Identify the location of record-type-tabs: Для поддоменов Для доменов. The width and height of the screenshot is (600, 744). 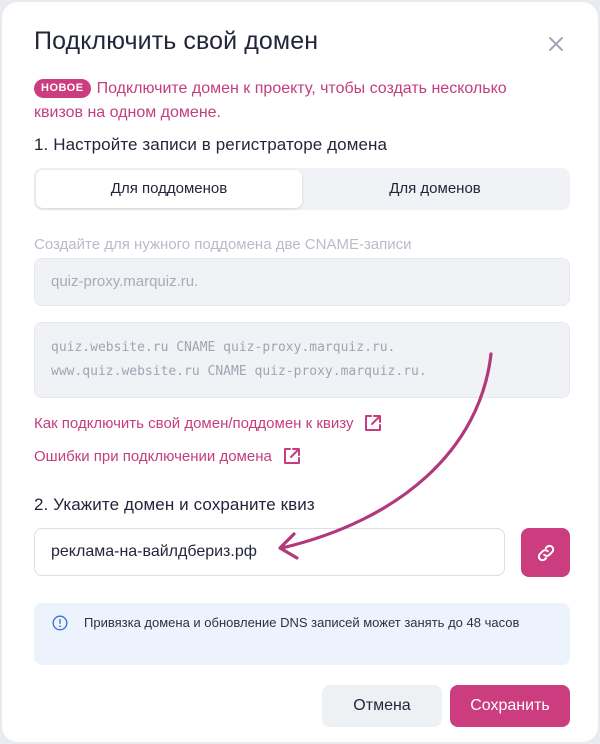
(302, 189).